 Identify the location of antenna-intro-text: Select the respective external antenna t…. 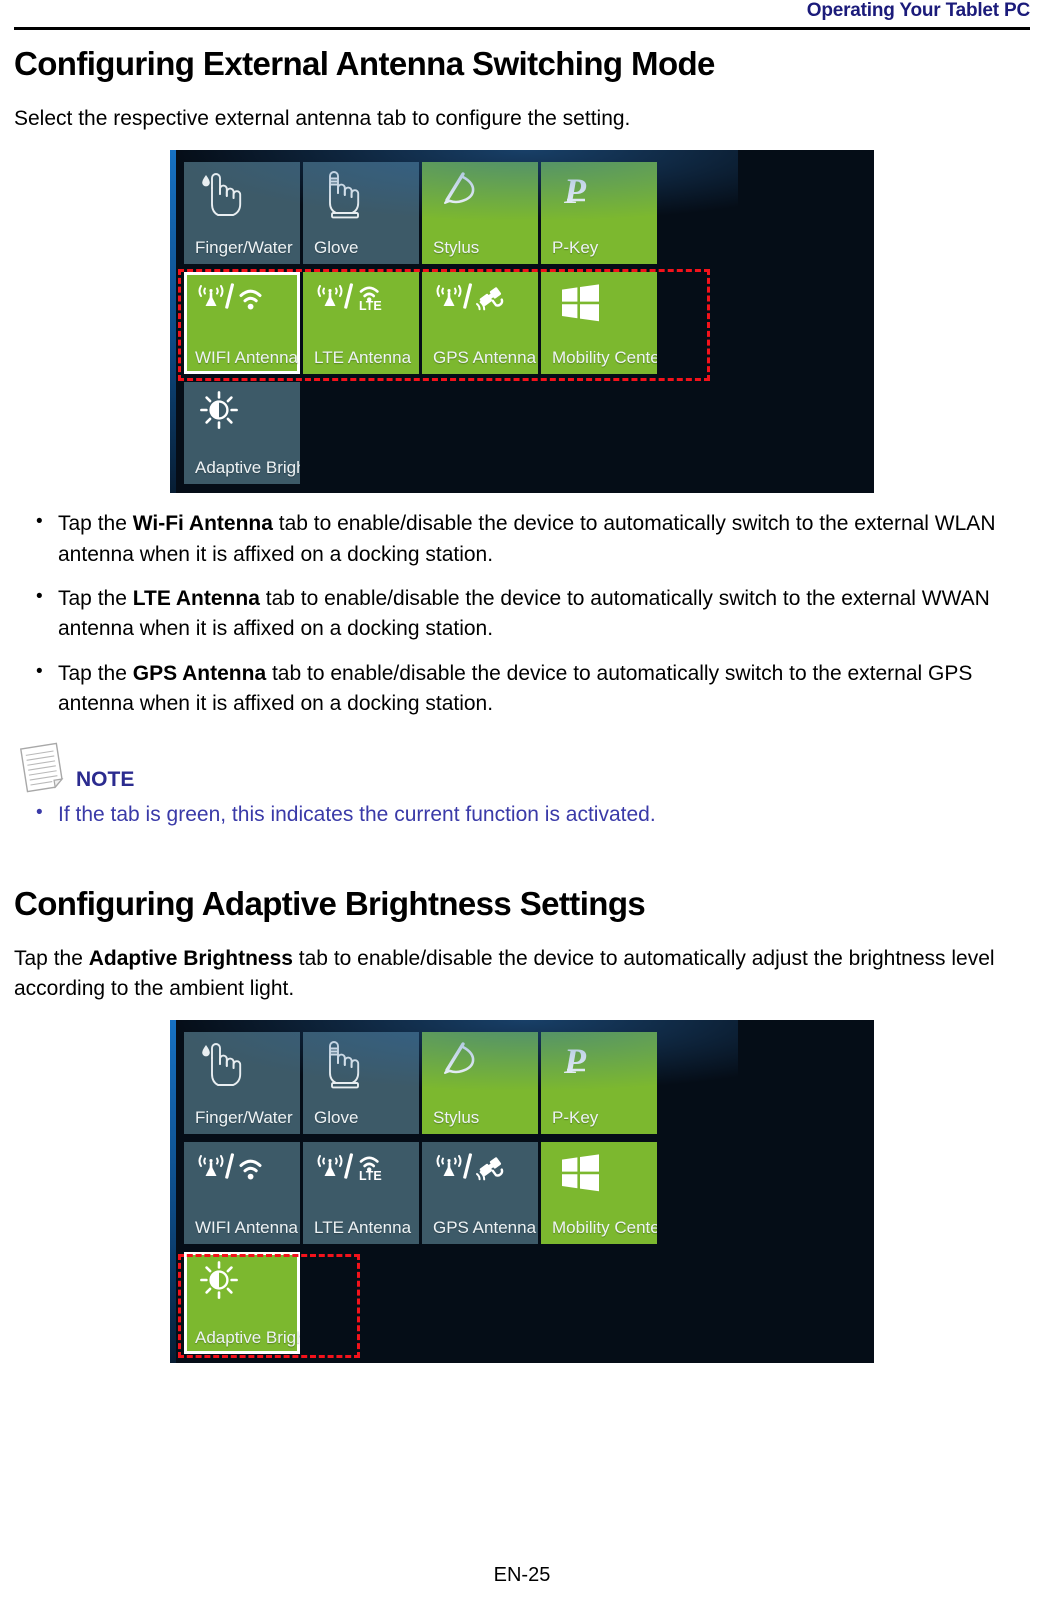
(322, 119).